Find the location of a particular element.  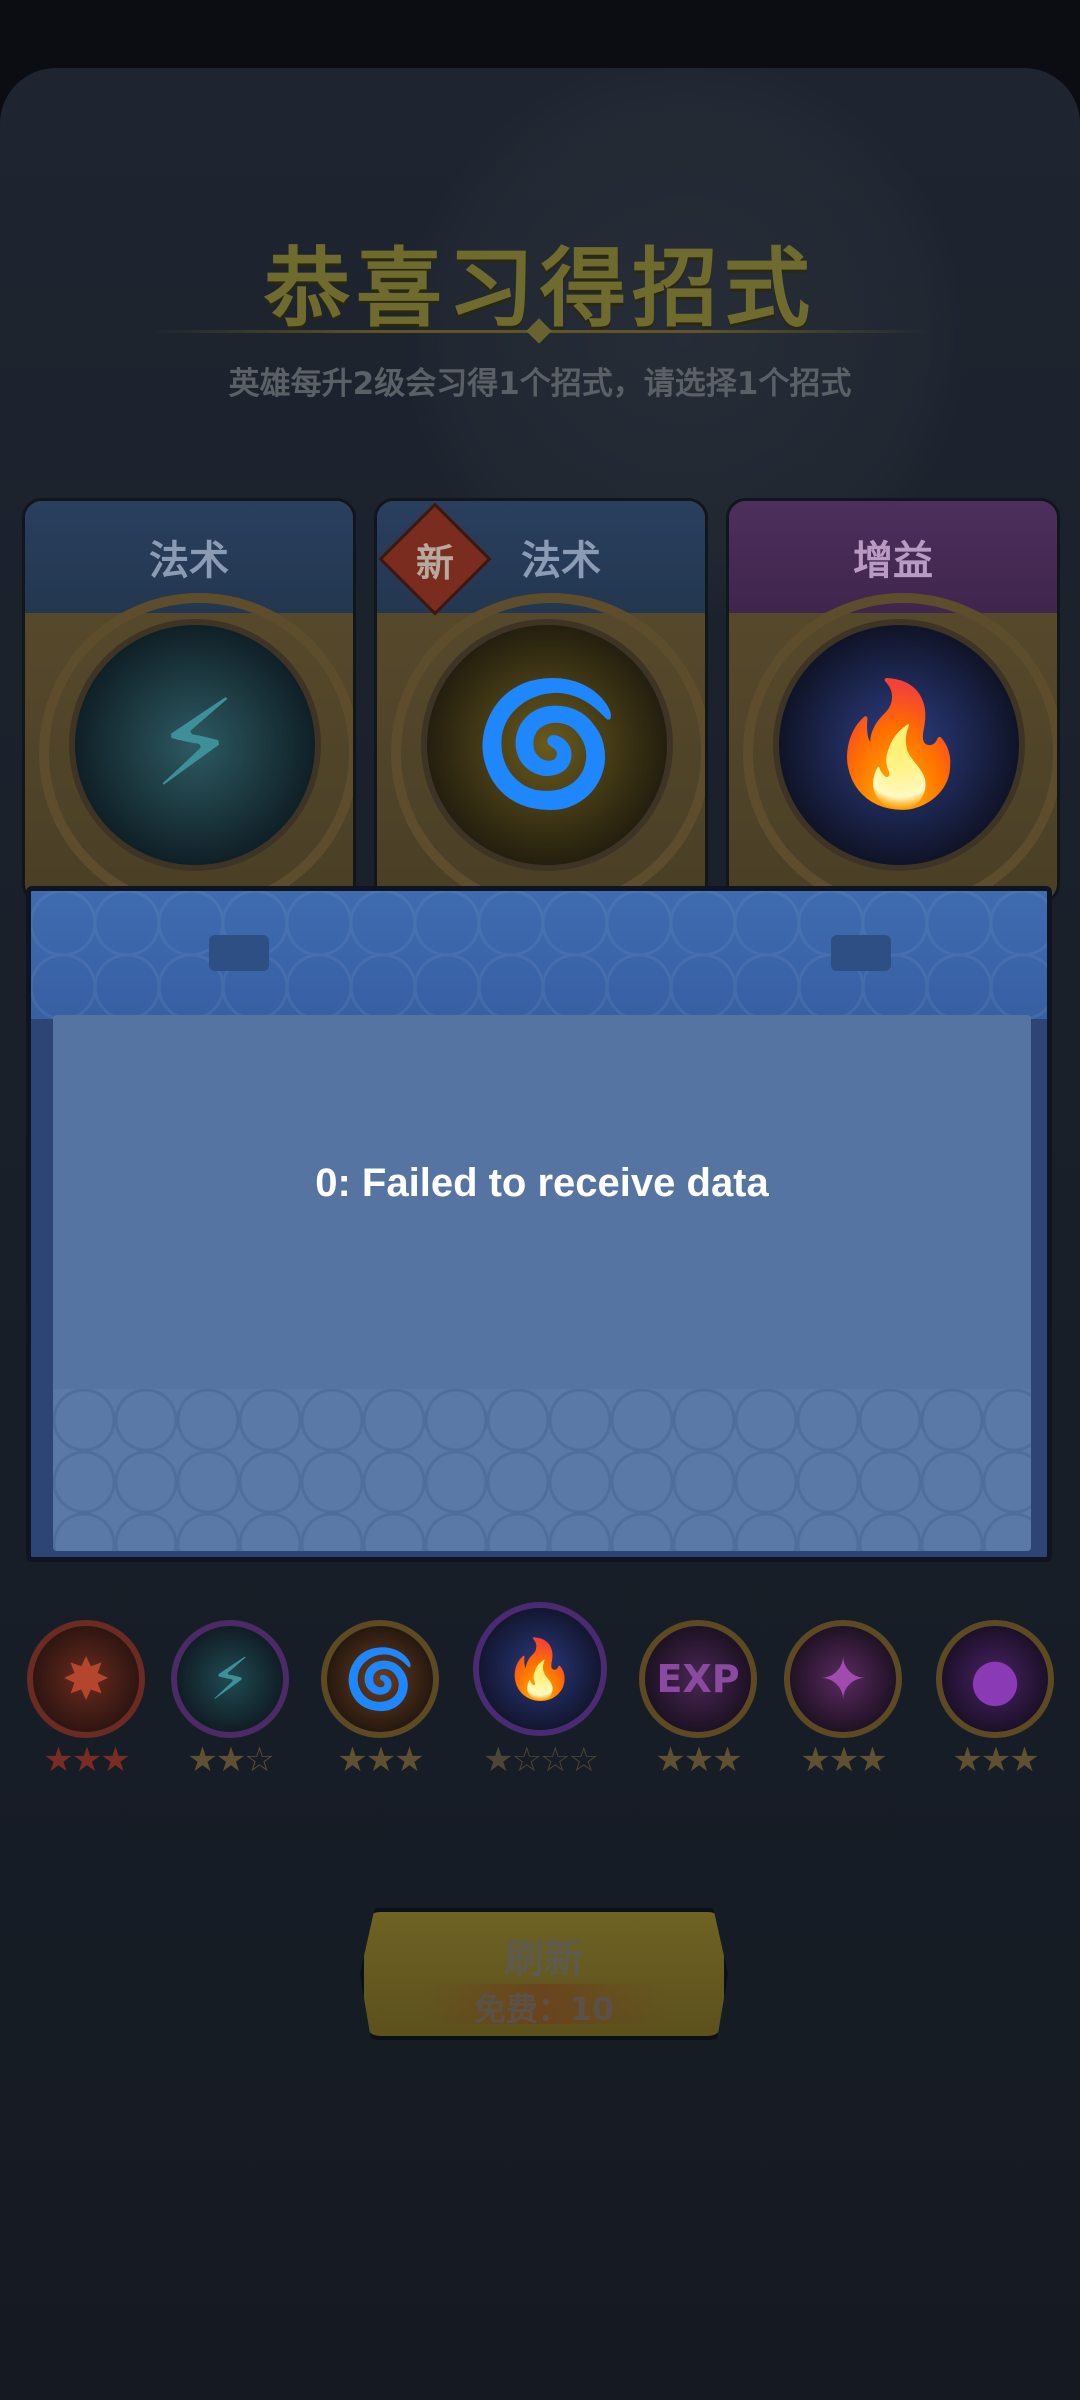

skill-card-2: 法术 新 🌀 is located at coordinates (541, 701).